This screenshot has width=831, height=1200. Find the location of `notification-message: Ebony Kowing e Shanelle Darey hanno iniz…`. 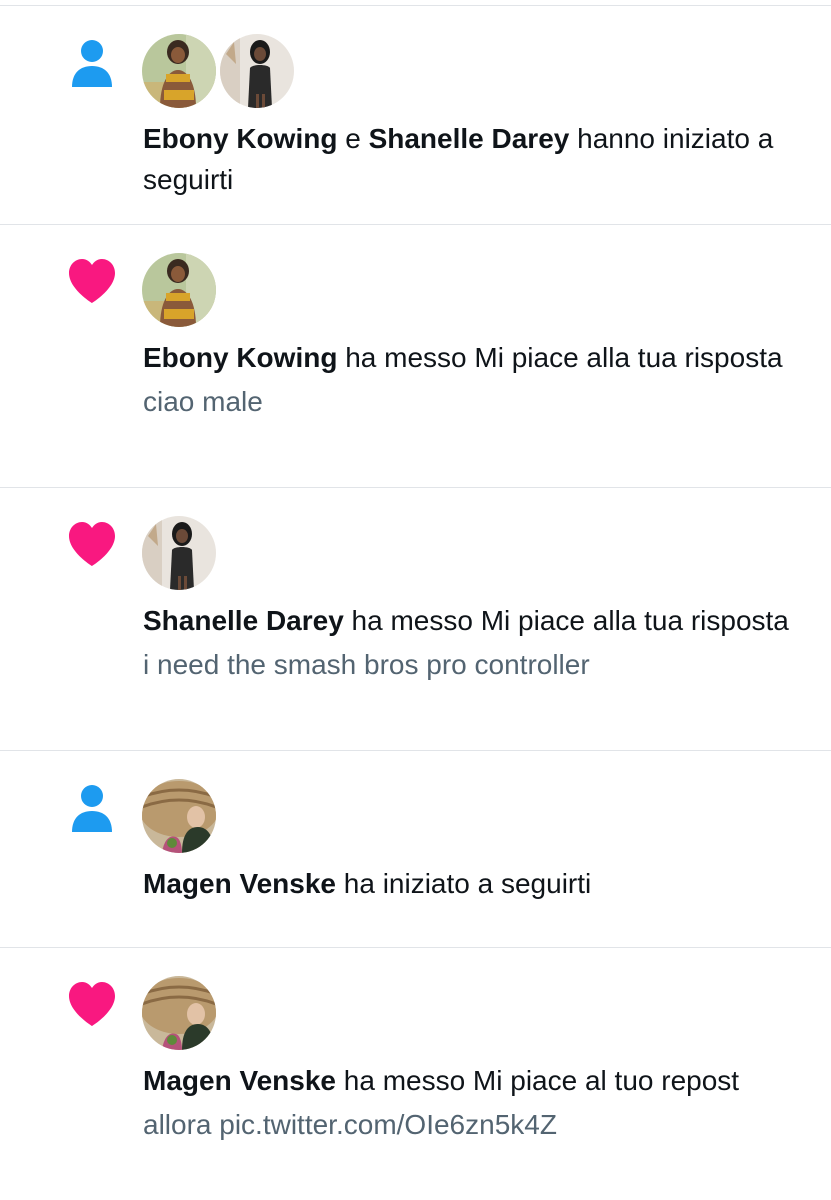

notification-message: Ebony Kowing e Shanelle Darey hanno iniz… is located at coordinates (473, 159).